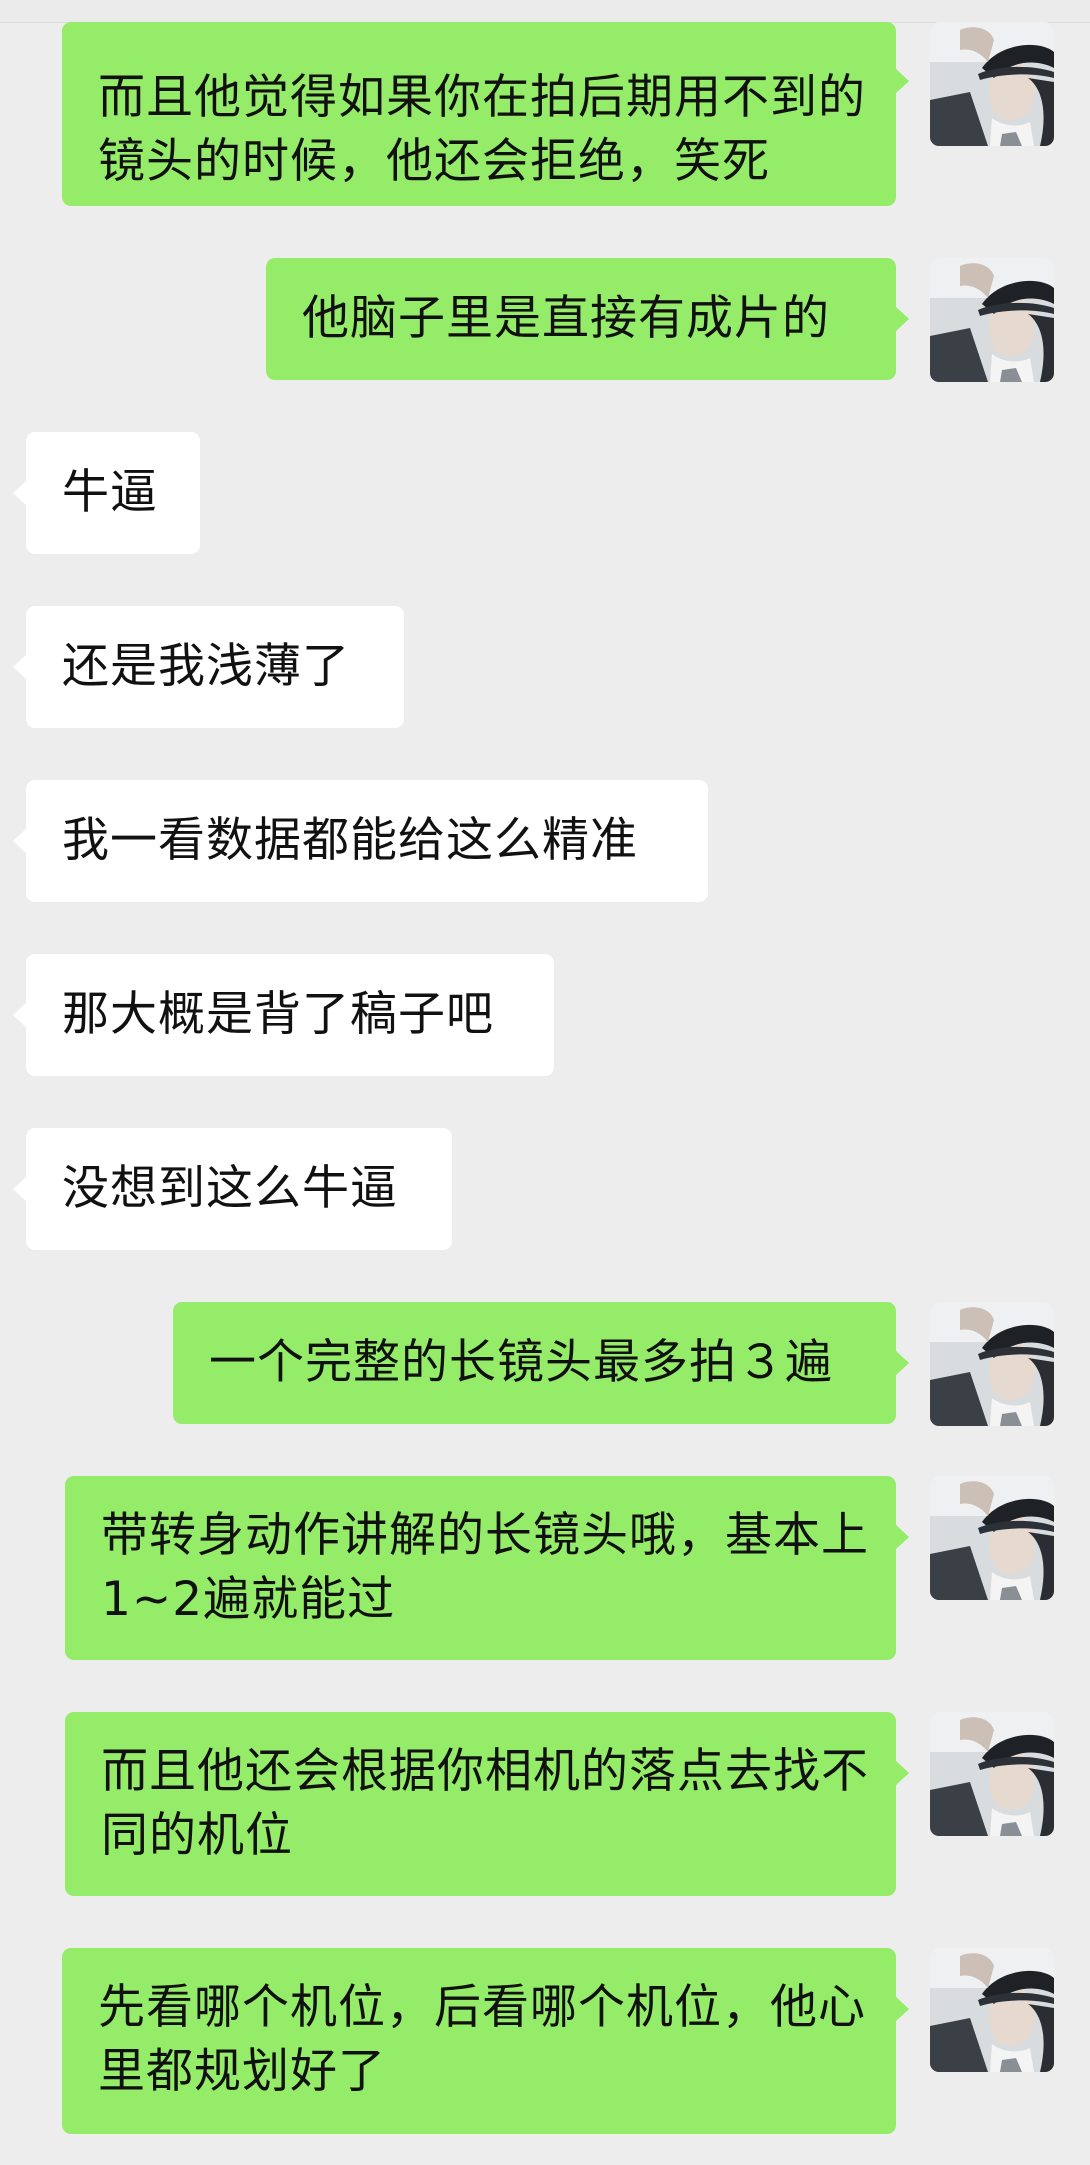 The width and height of the screenshot is (1090, 2165). I want to click on message-bubble: 我一看数据都能给这么精准, so click(367, 841).